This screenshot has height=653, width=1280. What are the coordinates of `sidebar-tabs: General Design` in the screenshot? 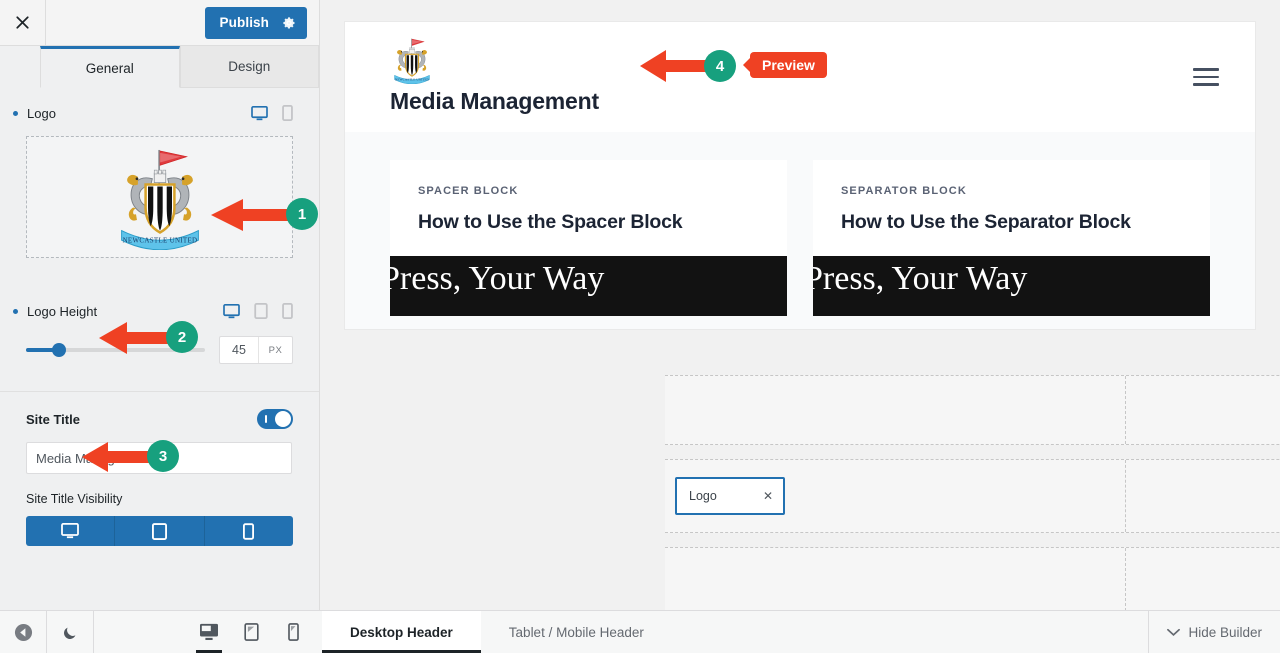 It's located at (159, 67).